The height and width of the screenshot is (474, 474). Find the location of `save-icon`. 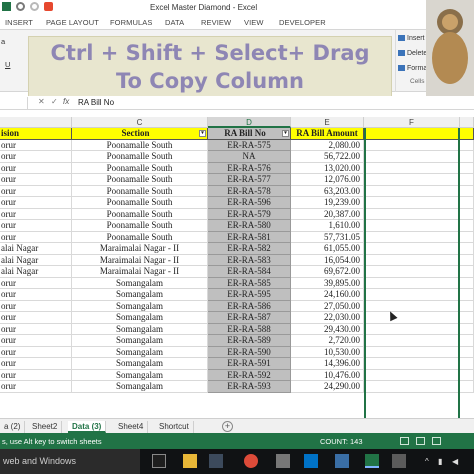

save-icon is located at coordinates (6, 6).